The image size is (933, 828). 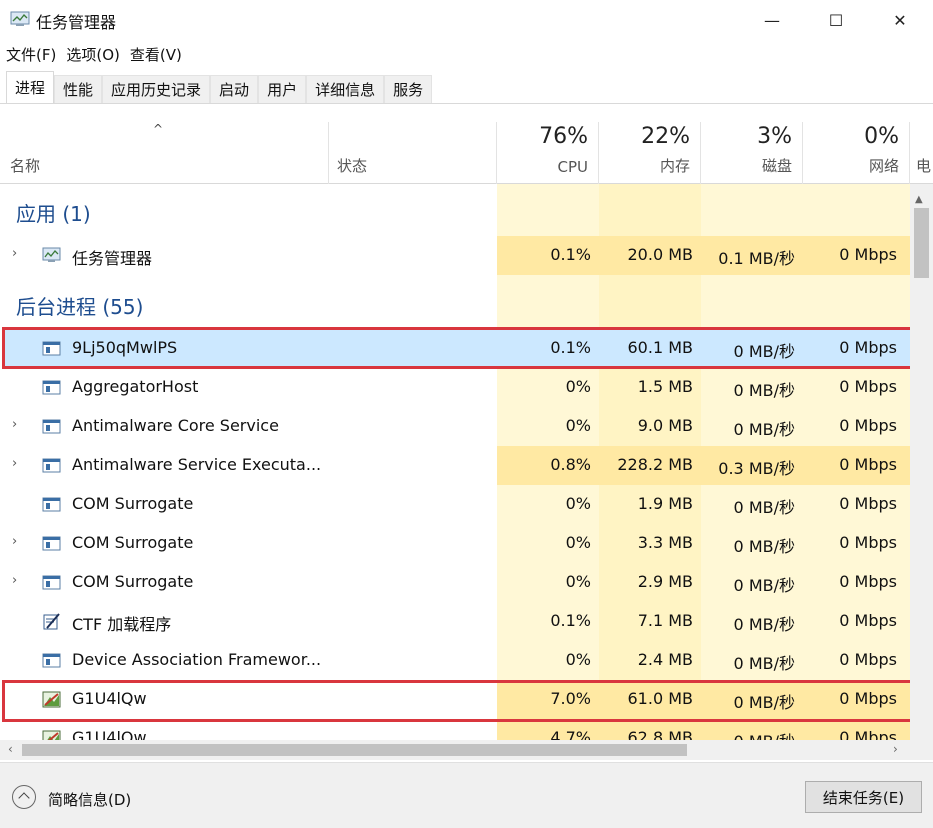 I want to click on table-row: › 任务管理器 0.1% 20.0 MB 0.1 MB/秒 0 Mbps, so click(x=455, y=255).